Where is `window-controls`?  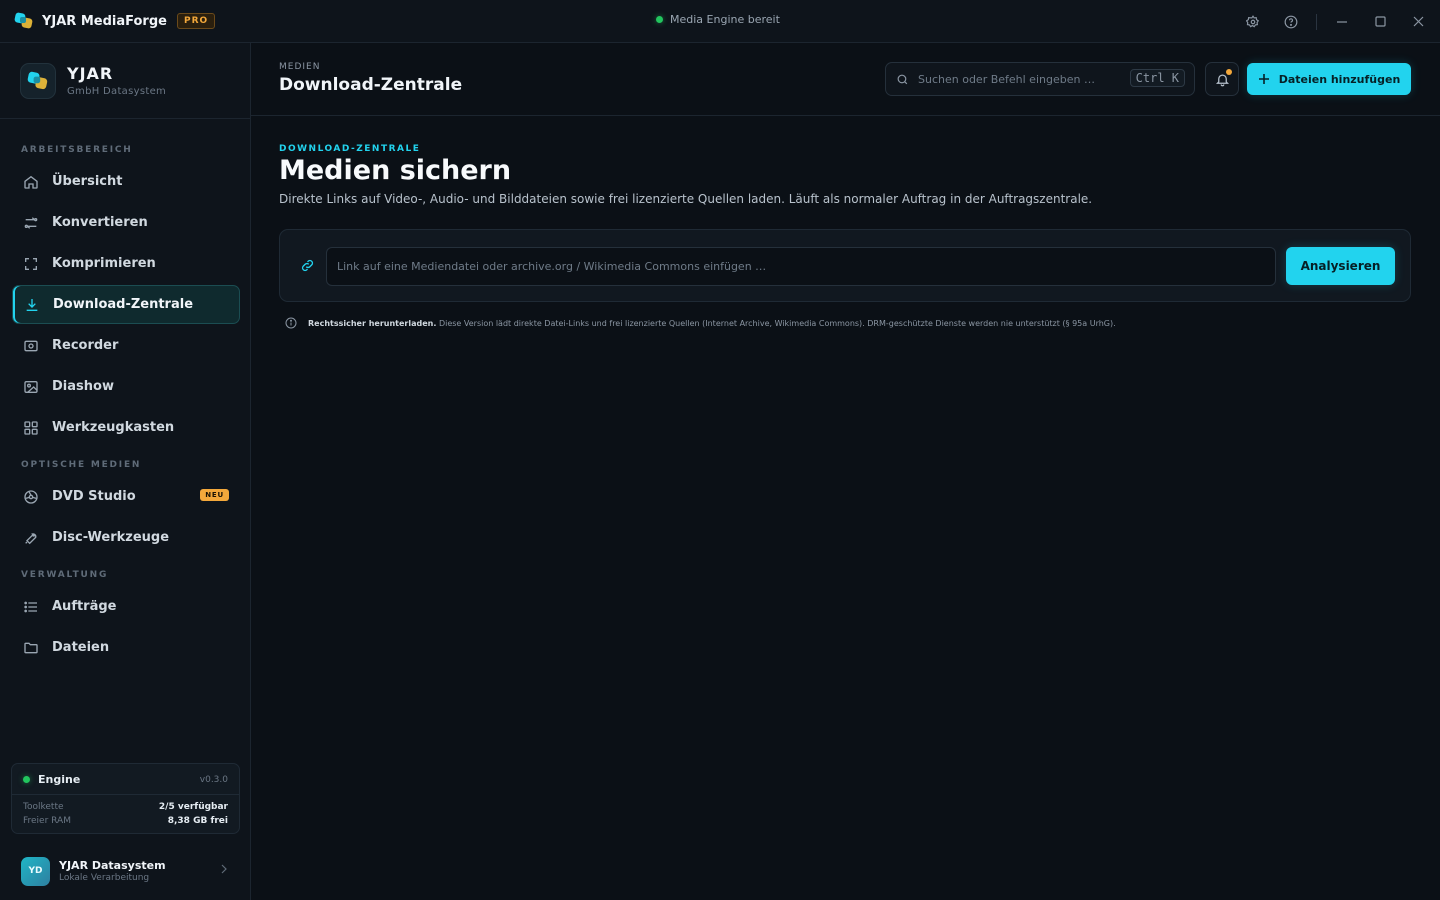
window-controls is located at coordinates (1337, 21).